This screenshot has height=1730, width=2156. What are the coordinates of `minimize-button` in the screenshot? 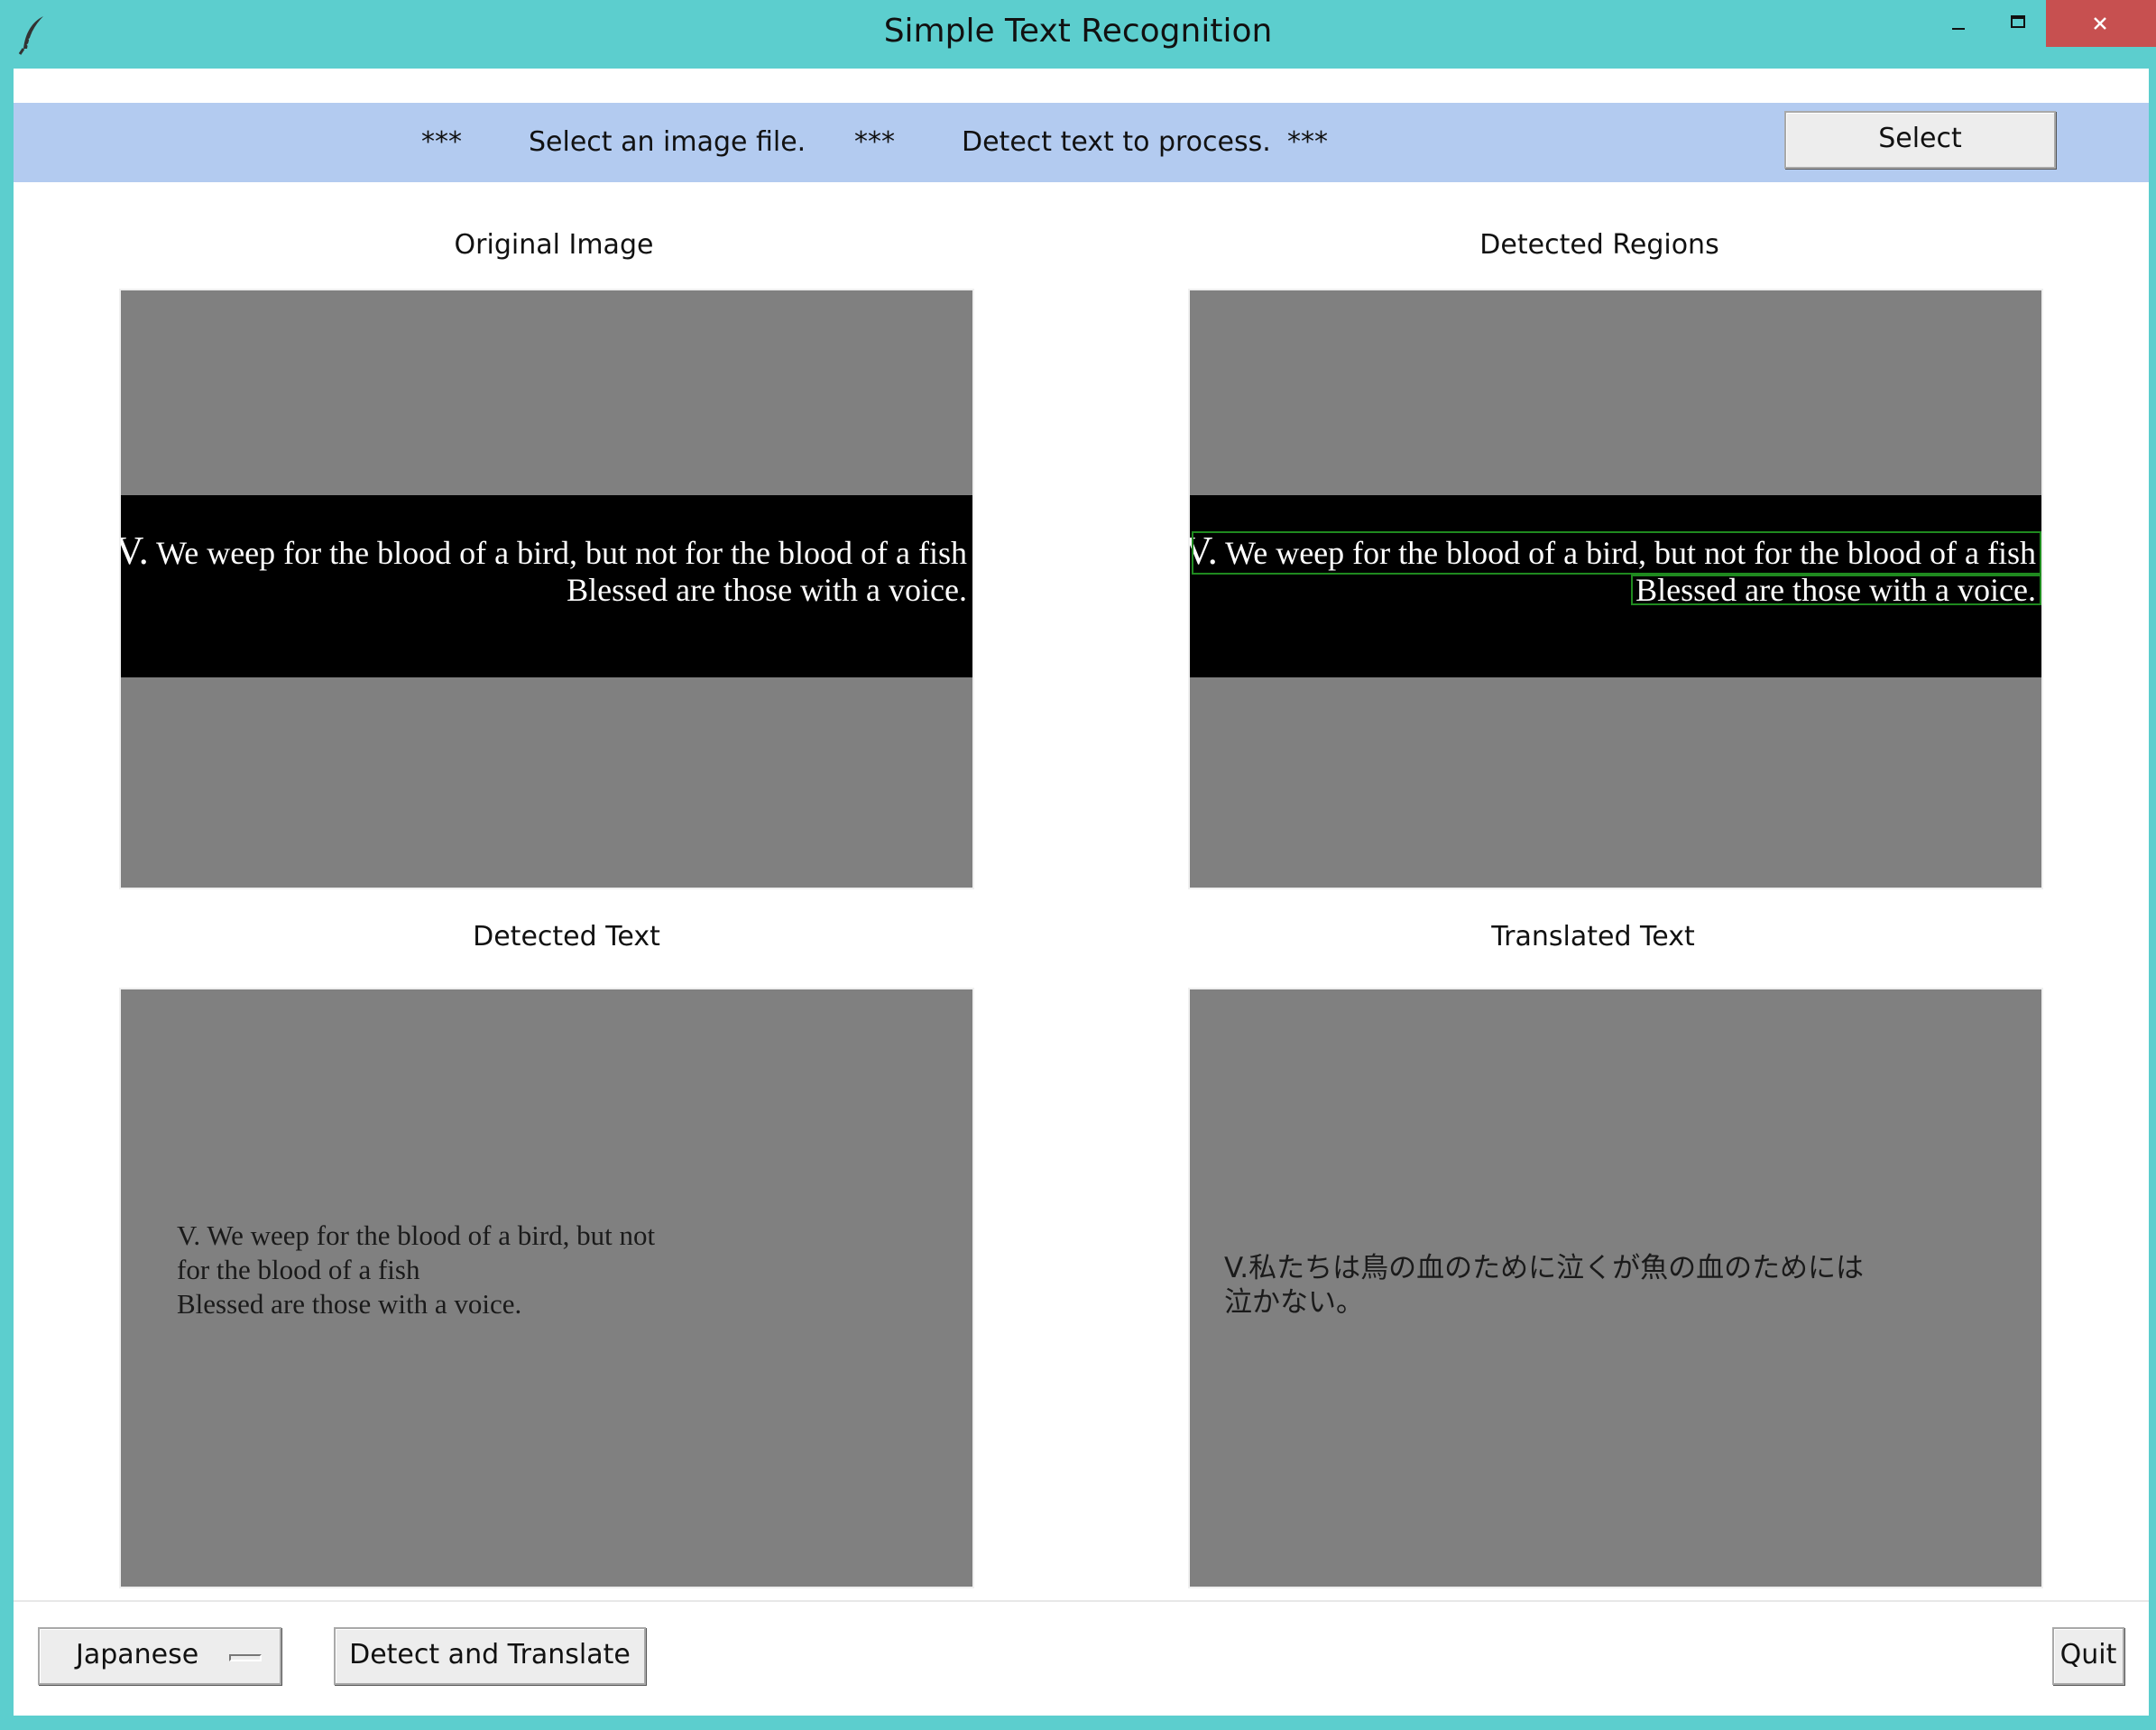 It's located at (1957, 24).